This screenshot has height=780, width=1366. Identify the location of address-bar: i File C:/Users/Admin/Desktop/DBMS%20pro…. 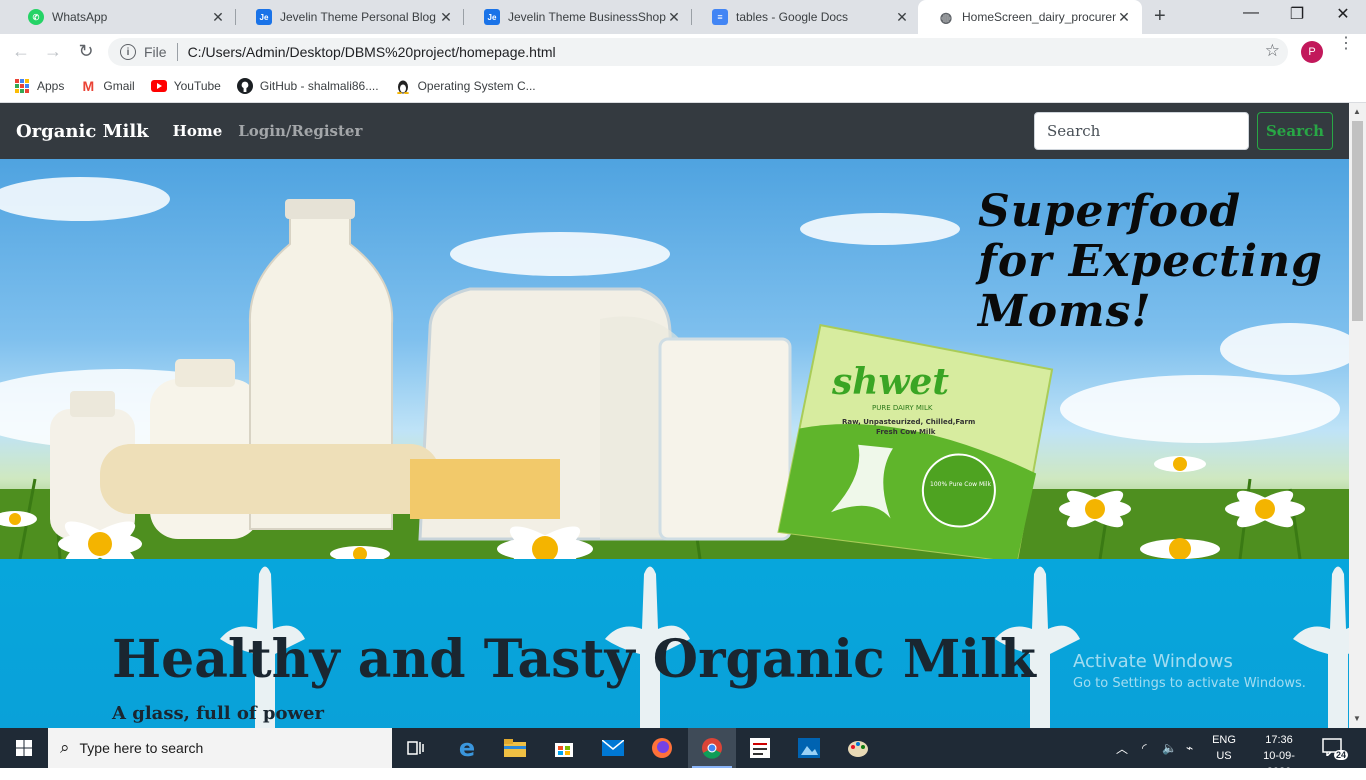
(698, 52).